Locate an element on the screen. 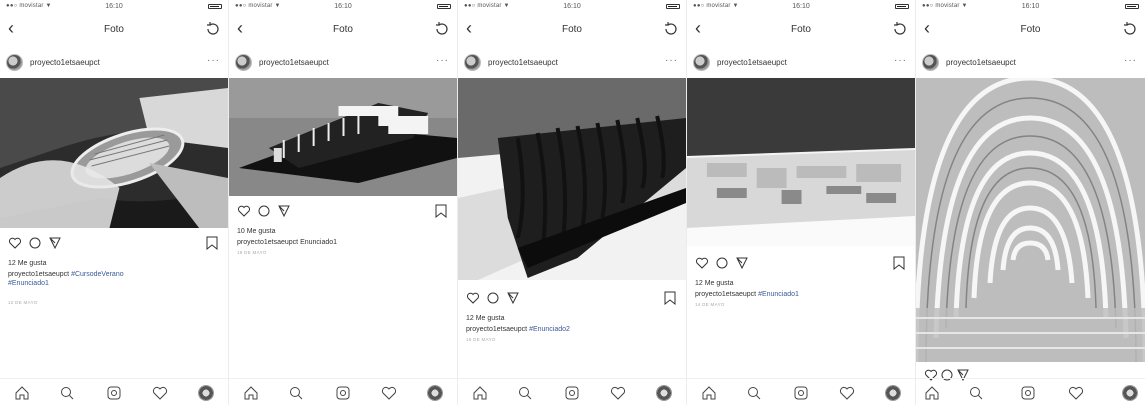 The width and height of the screenshot is (1145, 405). status-time: 16:10 is located at coordinates (343, 6).